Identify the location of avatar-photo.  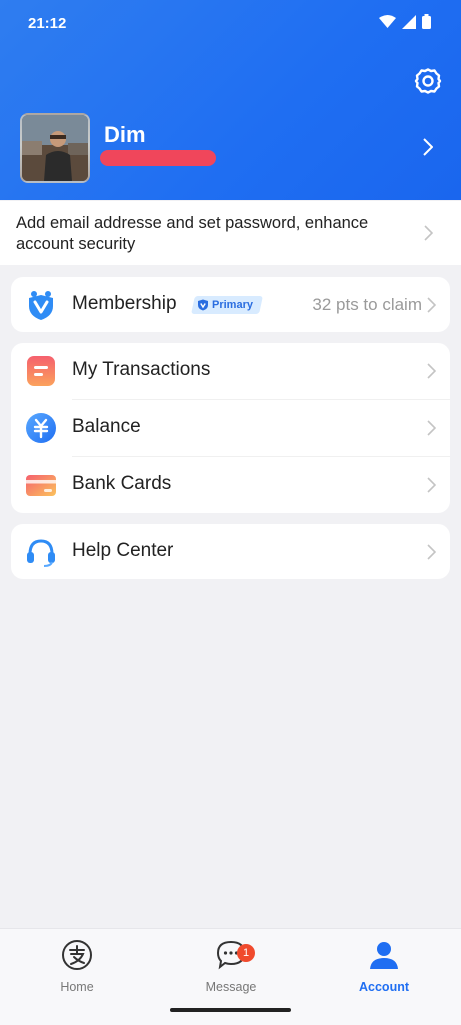
(55, 148).